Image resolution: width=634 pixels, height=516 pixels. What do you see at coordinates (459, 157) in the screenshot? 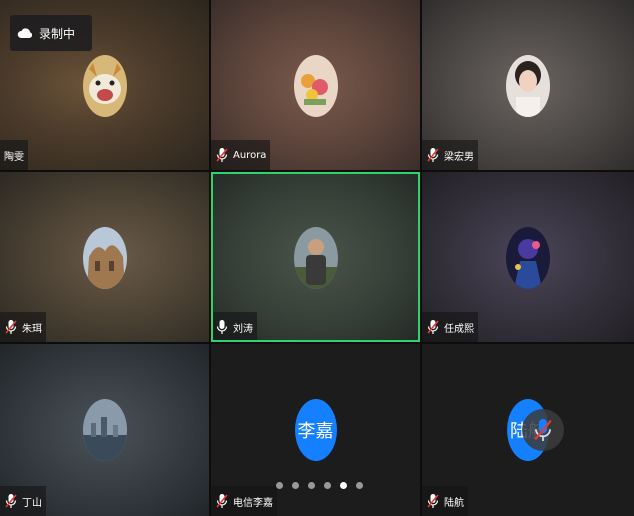
I see `participant-name: 梁宏男` at bounding box center [459, 157].